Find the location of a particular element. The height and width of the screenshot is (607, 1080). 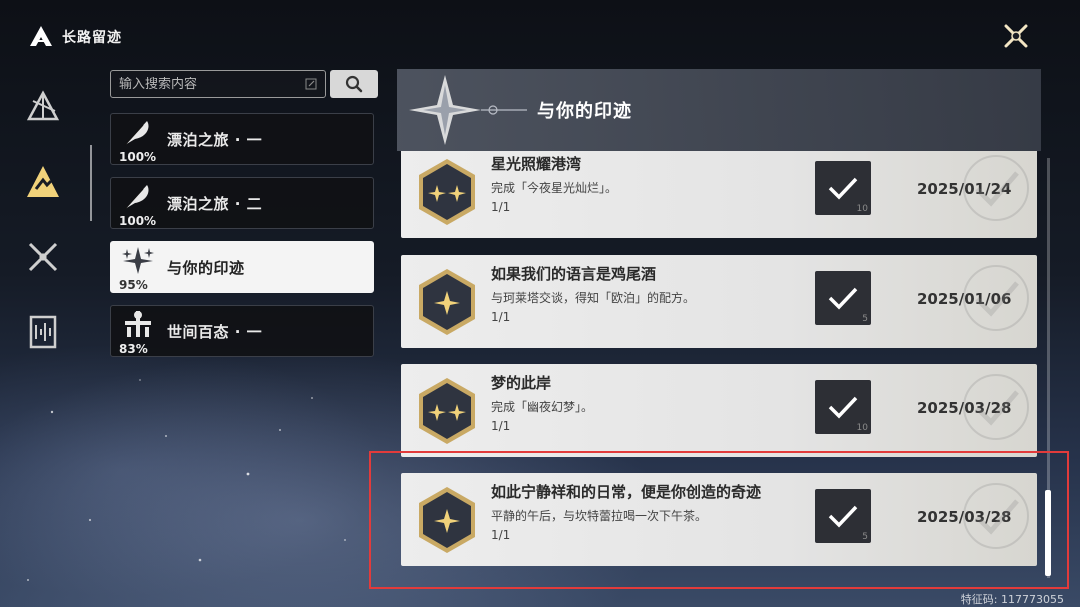

search-field is located at coordinates (218, 84).